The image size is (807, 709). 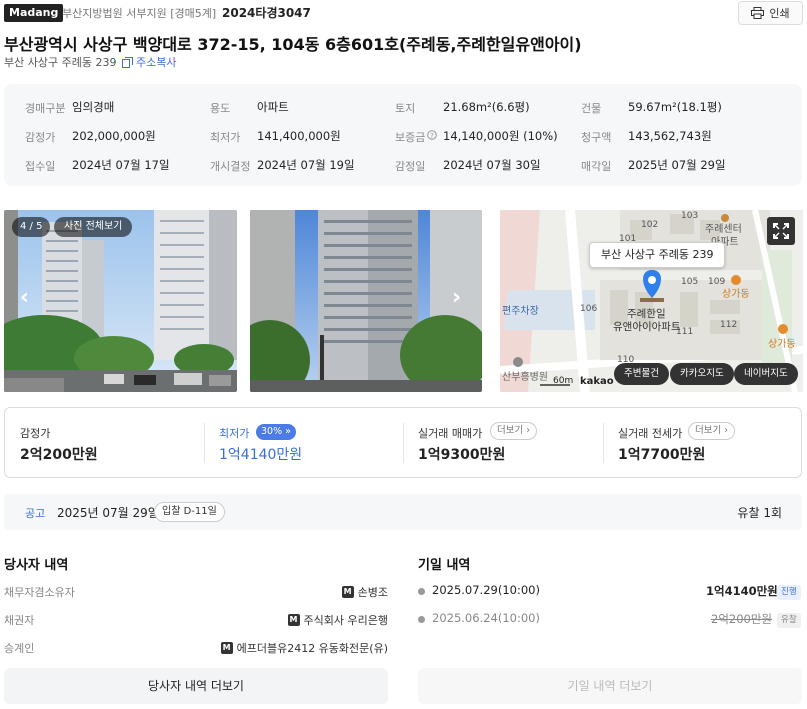 I want to click on dday-badge: 입찰 D-11일, so click(x=189, y=512).